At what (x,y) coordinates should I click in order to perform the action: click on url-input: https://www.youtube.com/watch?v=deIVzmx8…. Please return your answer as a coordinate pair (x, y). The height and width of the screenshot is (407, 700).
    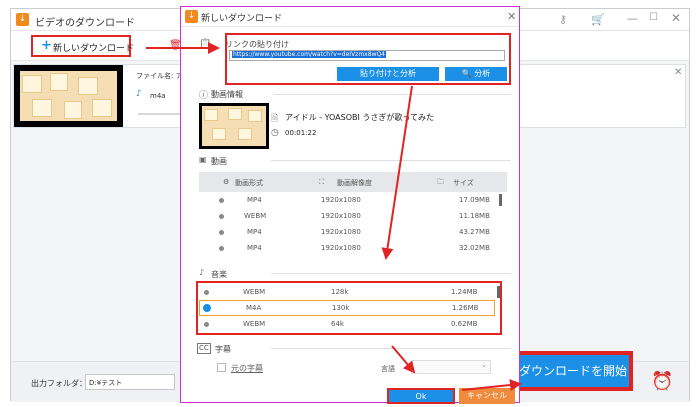
    Looking at the image, I should click on (367, 55).